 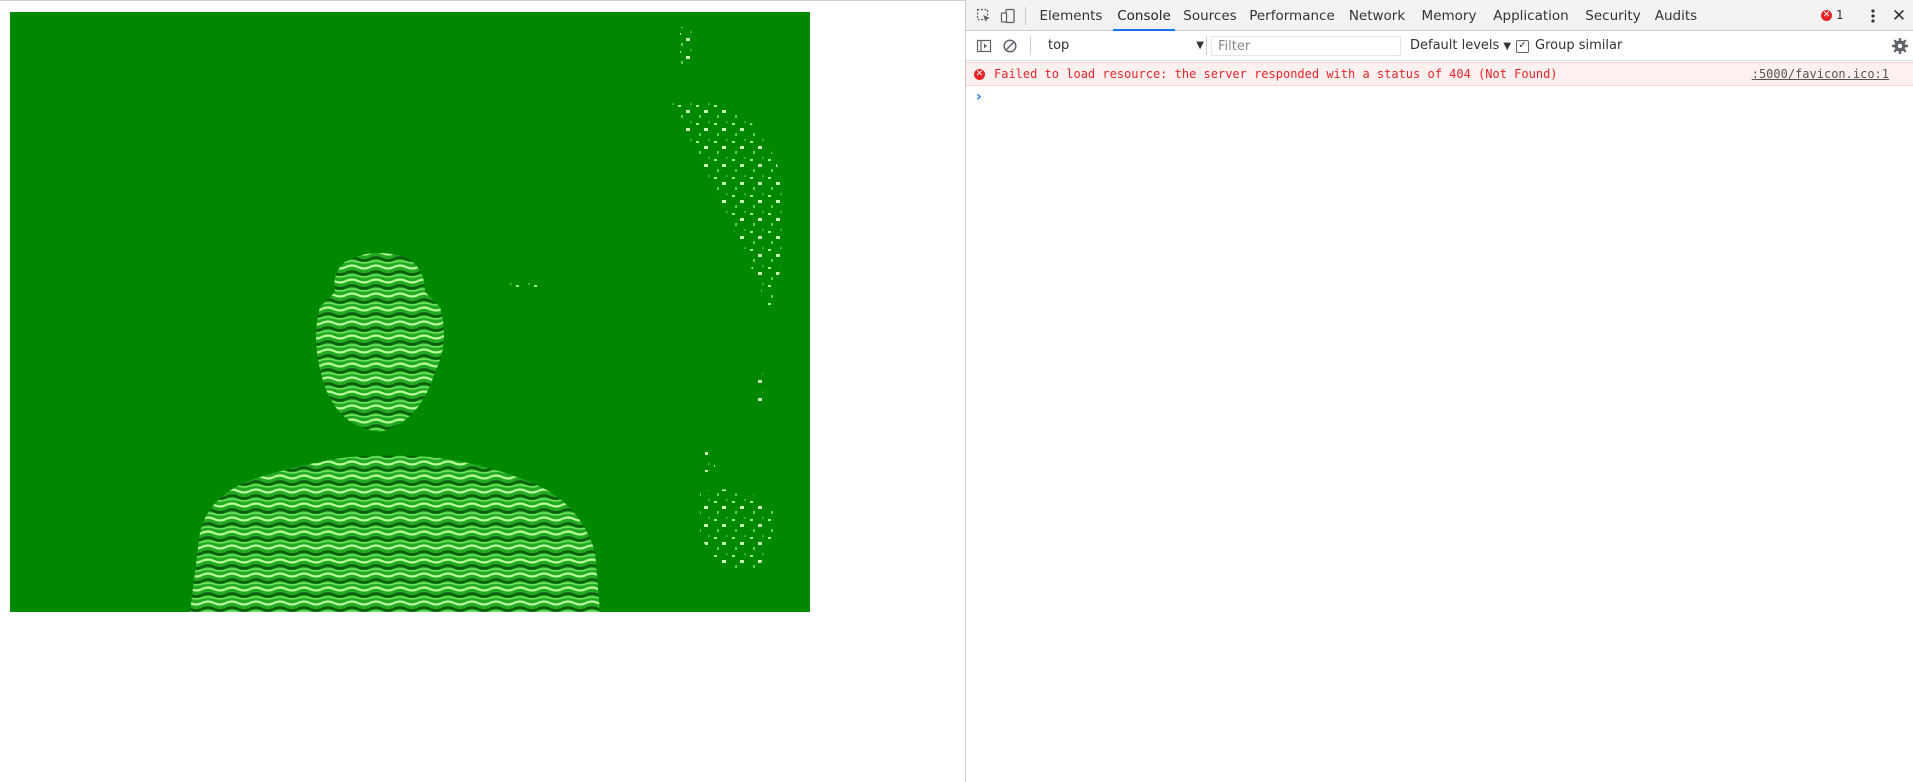 I want to click on log-levels-dropdown: Default levels ▼, so click(x=1460, y=46).